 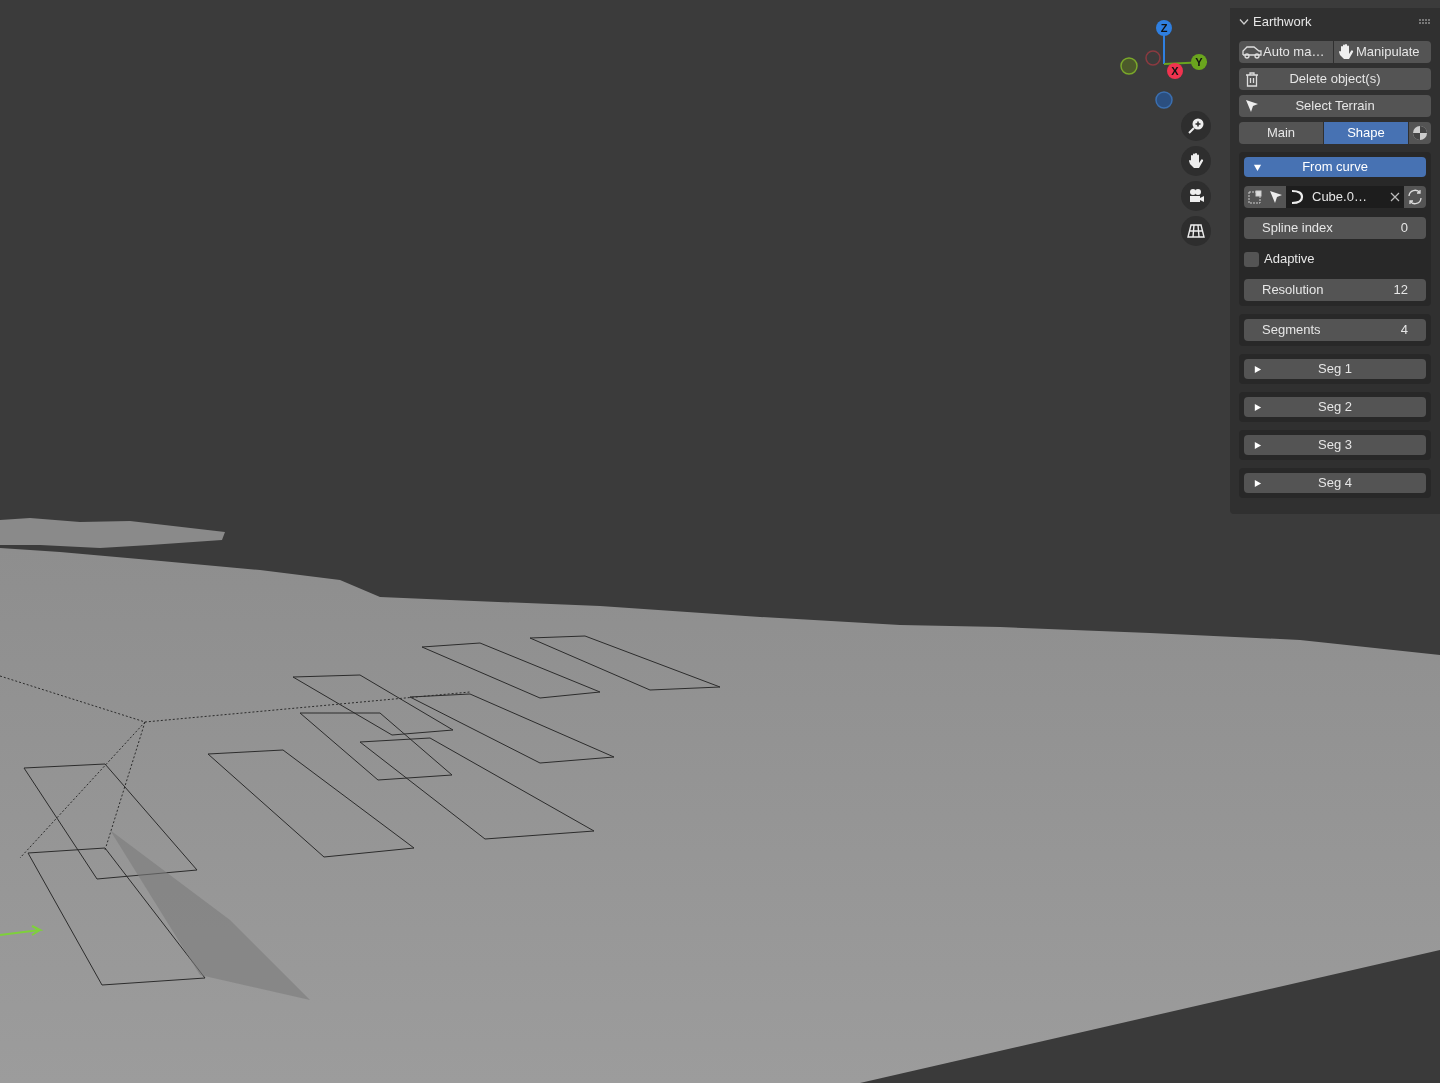 What do you see at coordinates (1404, 228) in the screenshot?
I see `field-value: 0` at bounding box center [1404, 228].